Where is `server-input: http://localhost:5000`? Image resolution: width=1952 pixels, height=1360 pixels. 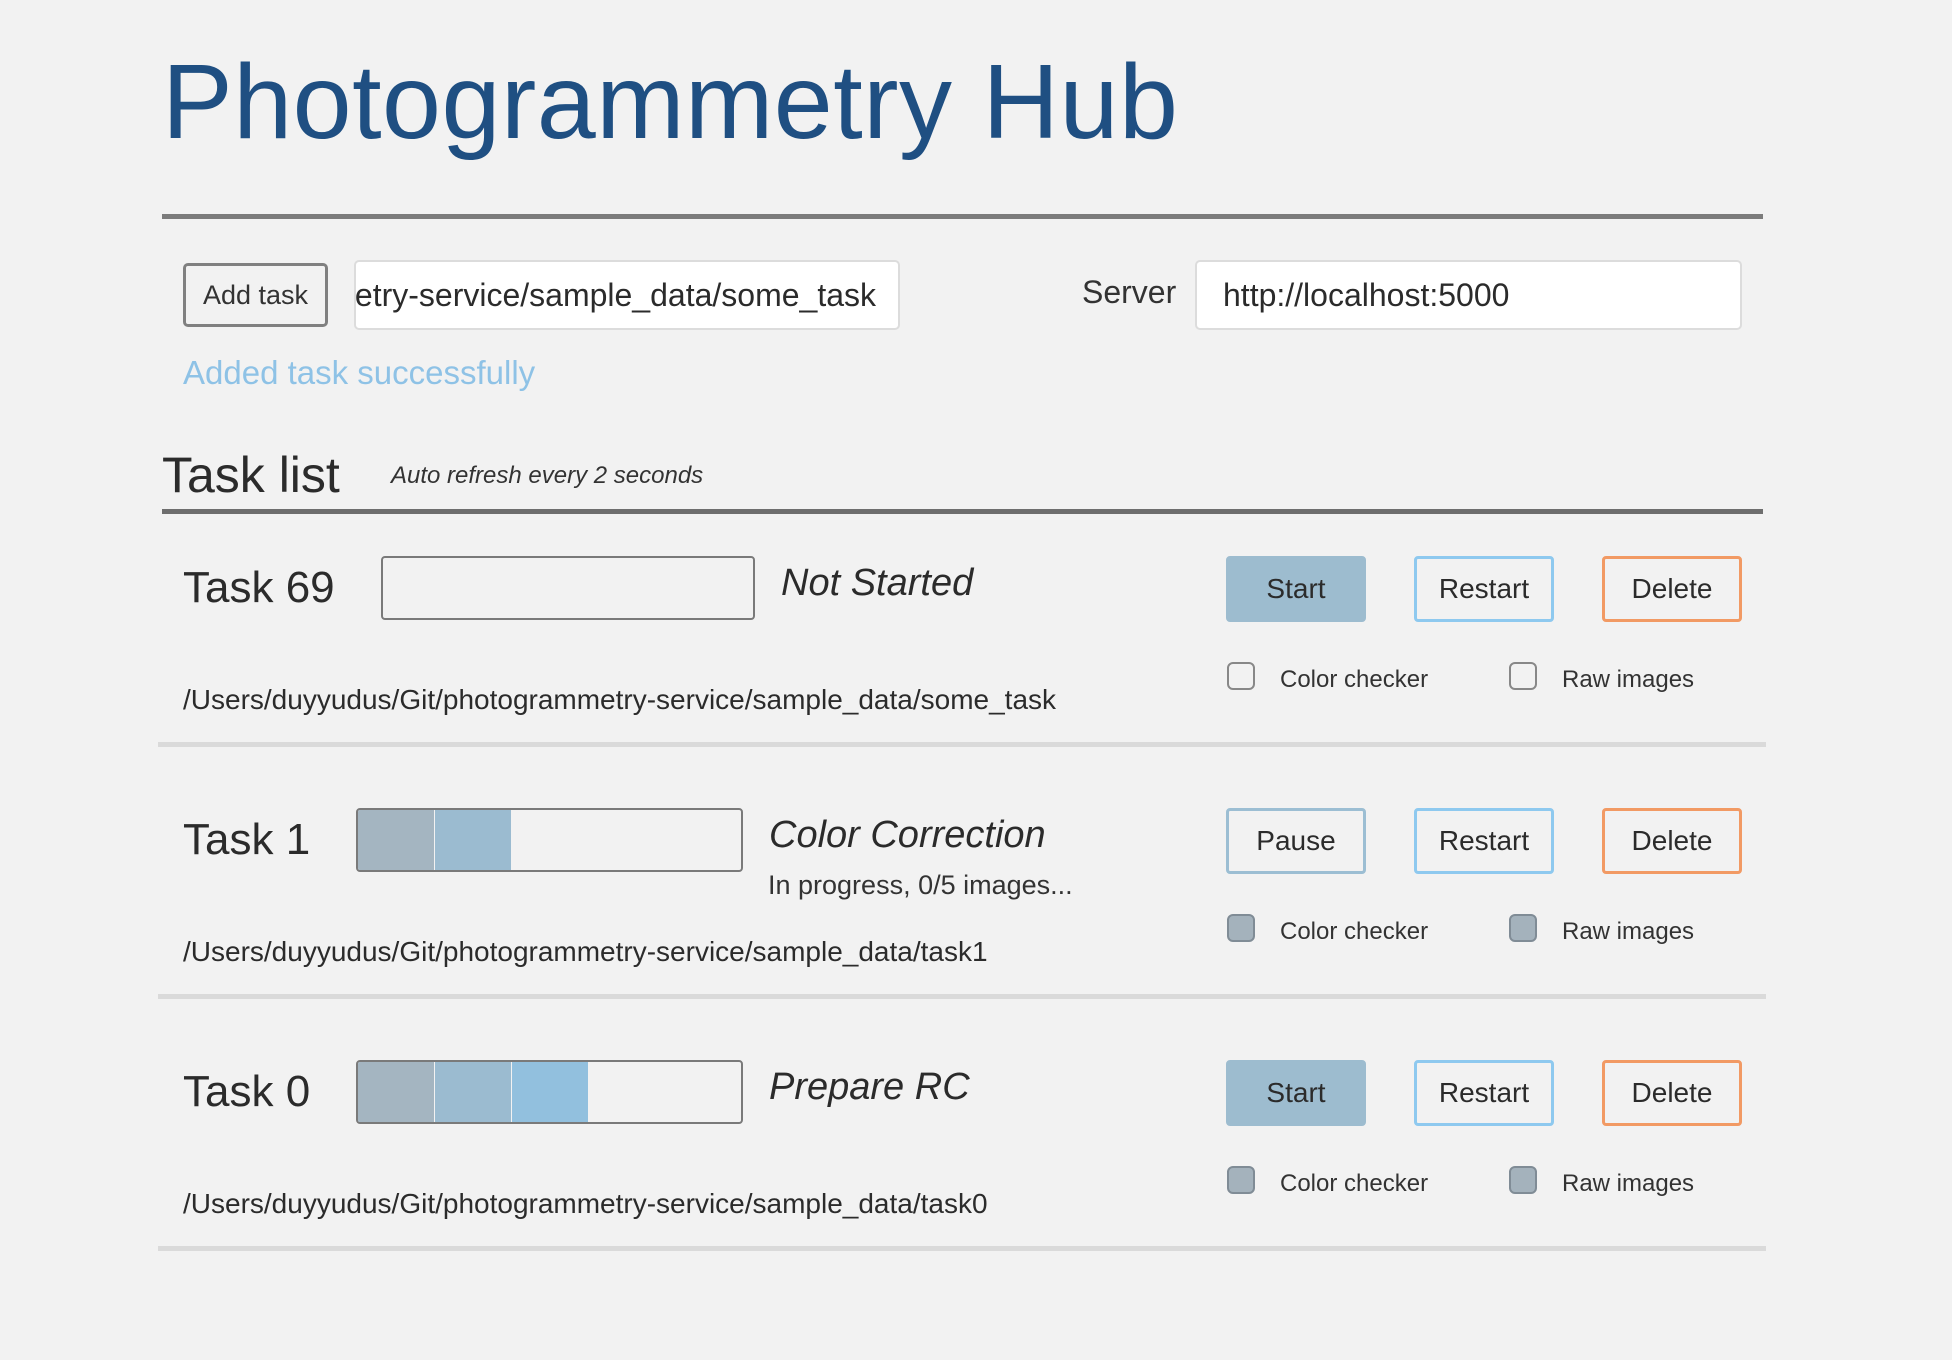
server-input: http://localhost:5000 is located at coordinates (1468, 295).